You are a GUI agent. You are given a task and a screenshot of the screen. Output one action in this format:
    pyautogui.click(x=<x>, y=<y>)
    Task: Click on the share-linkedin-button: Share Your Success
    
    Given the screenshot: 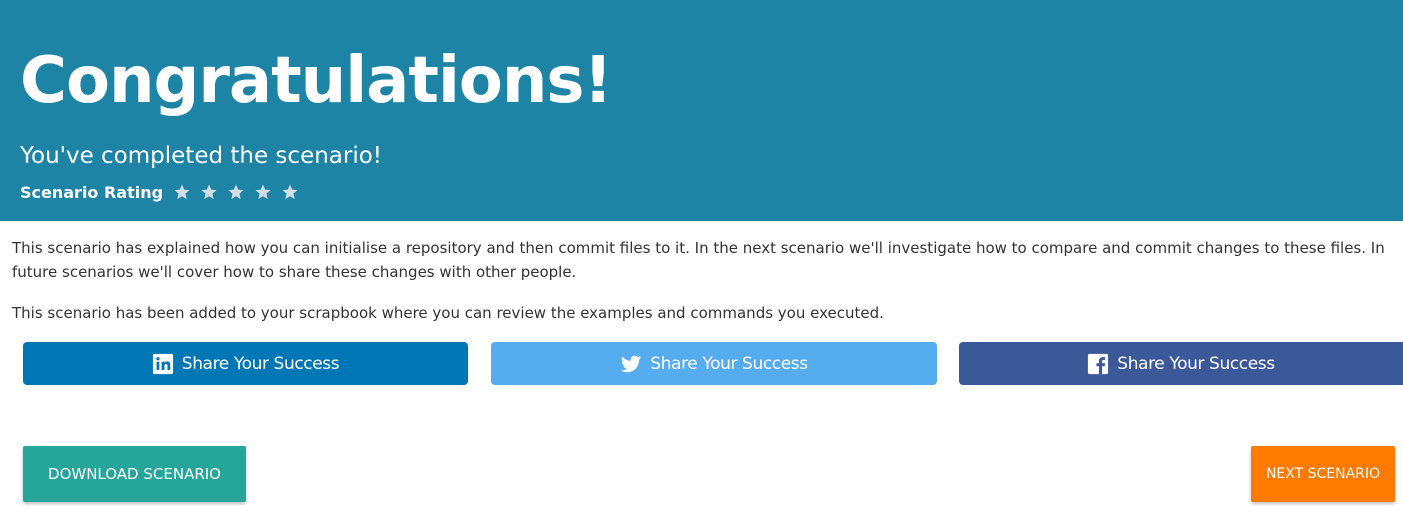 What is the action you would take?
    pyautogui.click(x=245, y=363)
    